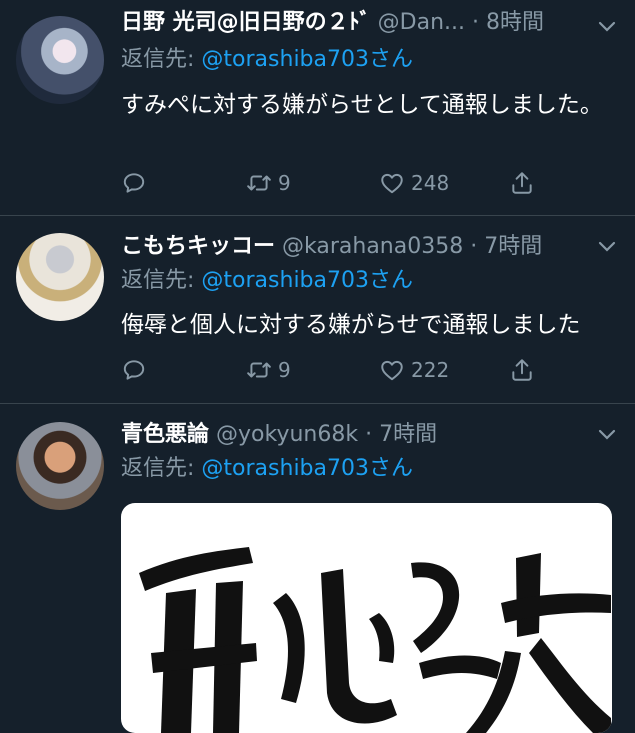 The height and width of the screenshot is (733, 635). I want to click on tweet-header: 日野 光司@旧日野の２ﾄﾞ @Dan... · 8時間, so click(354, 23).